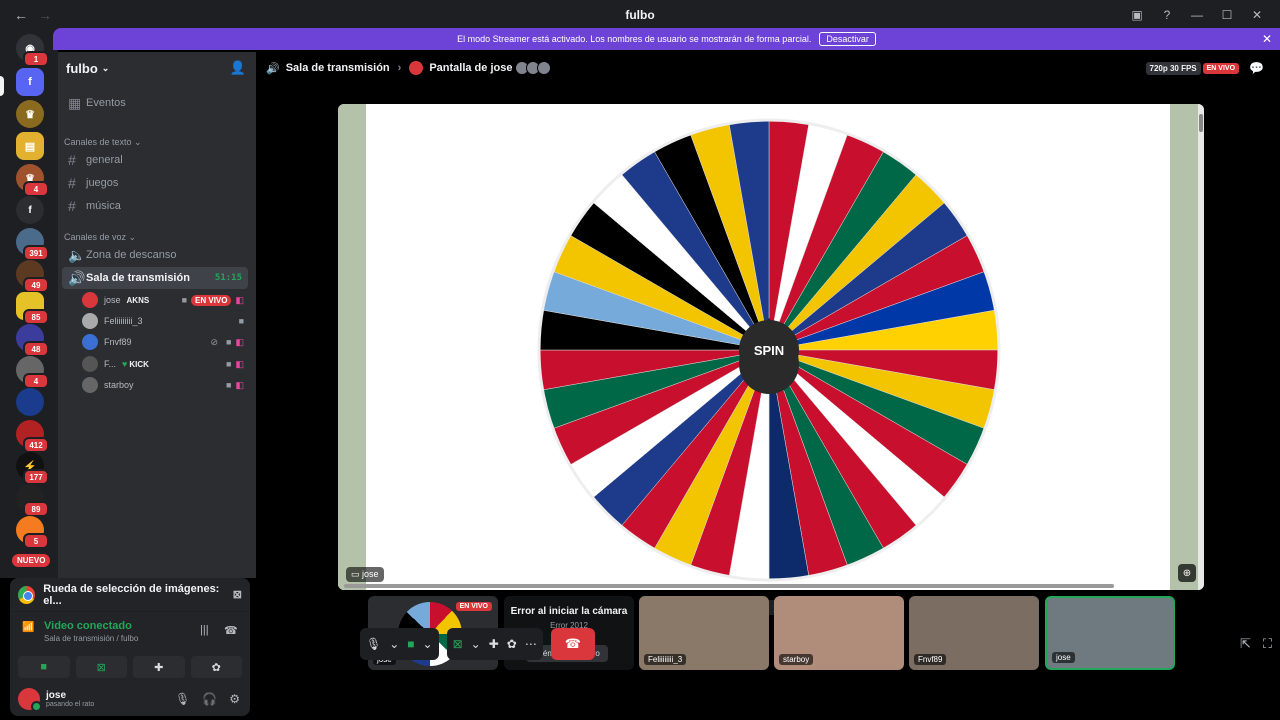 Image resolution: width=1280 pixels, height=720 pixels. What do you see at coordinates (82, 68) in the screenshot?
I see `server-name: fulbo` at bounding box center [82, 68].